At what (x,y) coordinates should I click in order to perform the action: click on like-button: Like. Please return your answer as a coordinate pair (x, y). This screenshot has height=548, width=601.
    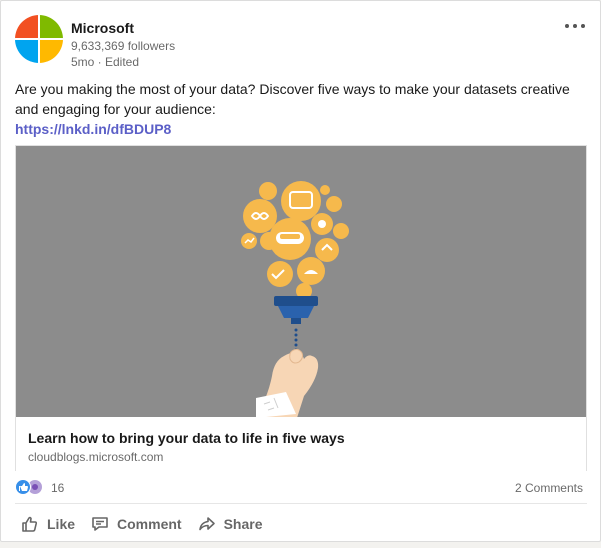
    Looking at the image, I should click on (49, 524).